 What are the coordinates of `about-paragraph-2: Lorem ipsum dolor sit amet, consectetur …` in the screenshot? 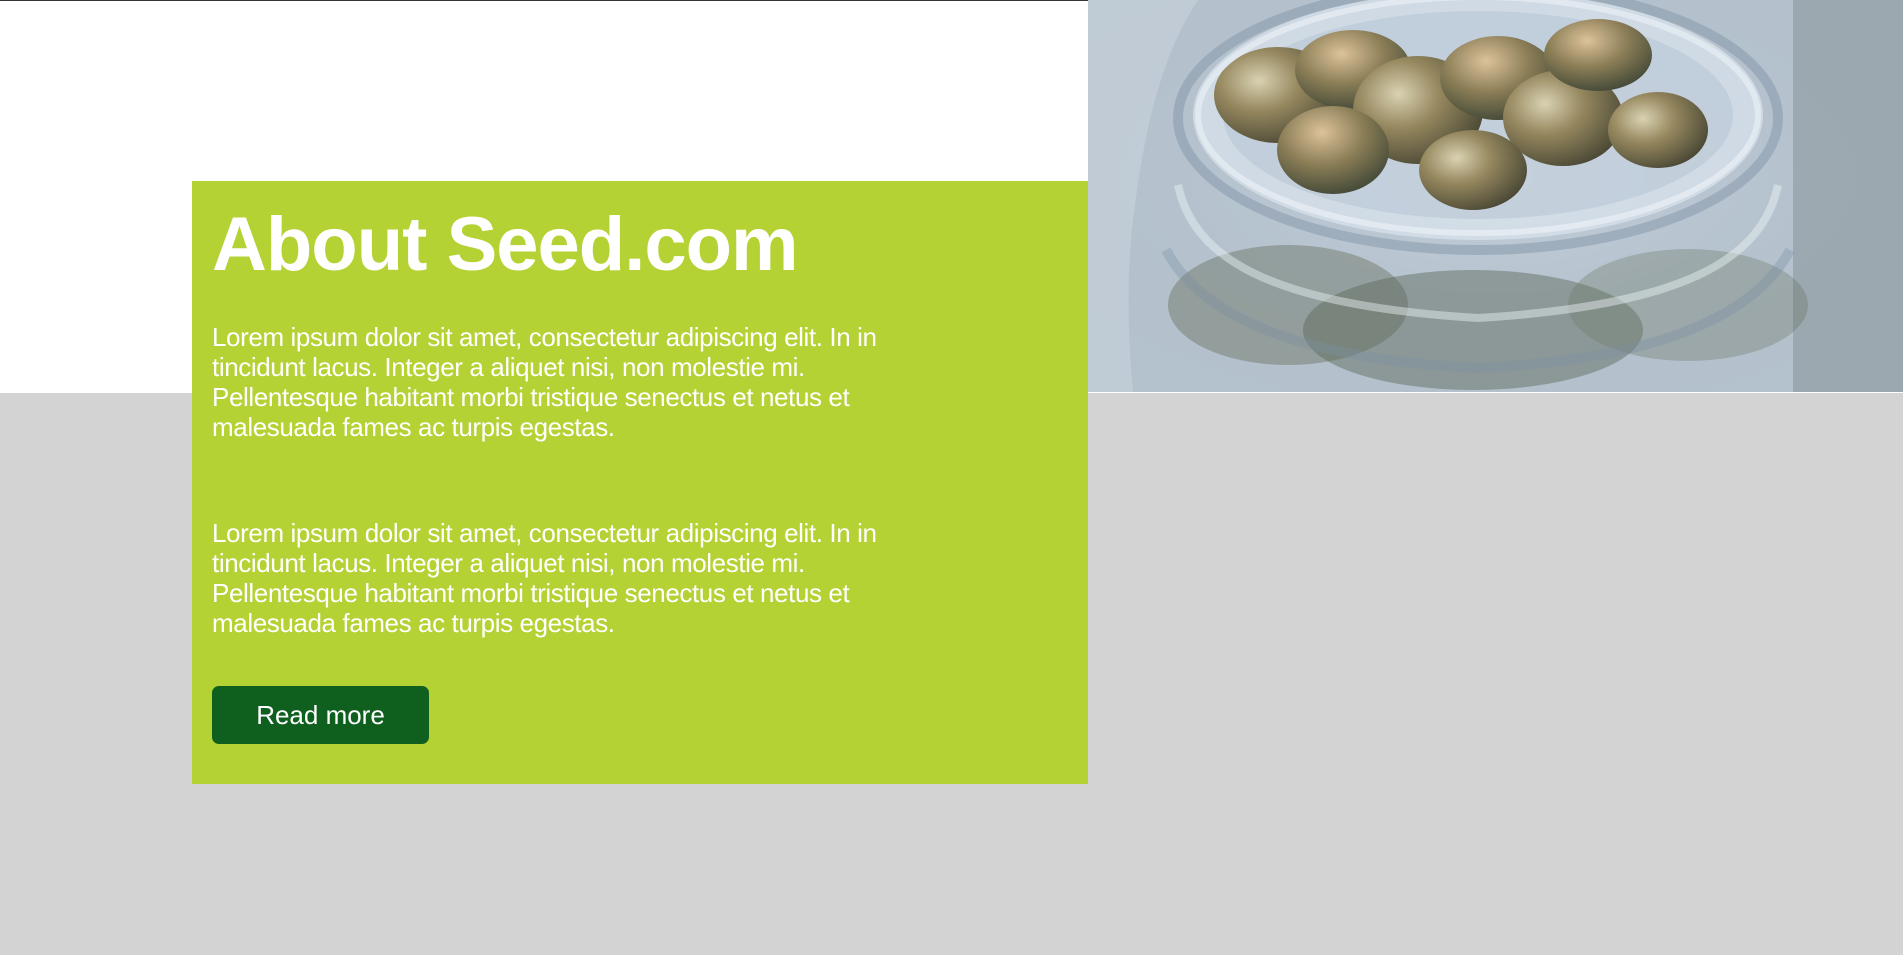 It's located at (544, 578).